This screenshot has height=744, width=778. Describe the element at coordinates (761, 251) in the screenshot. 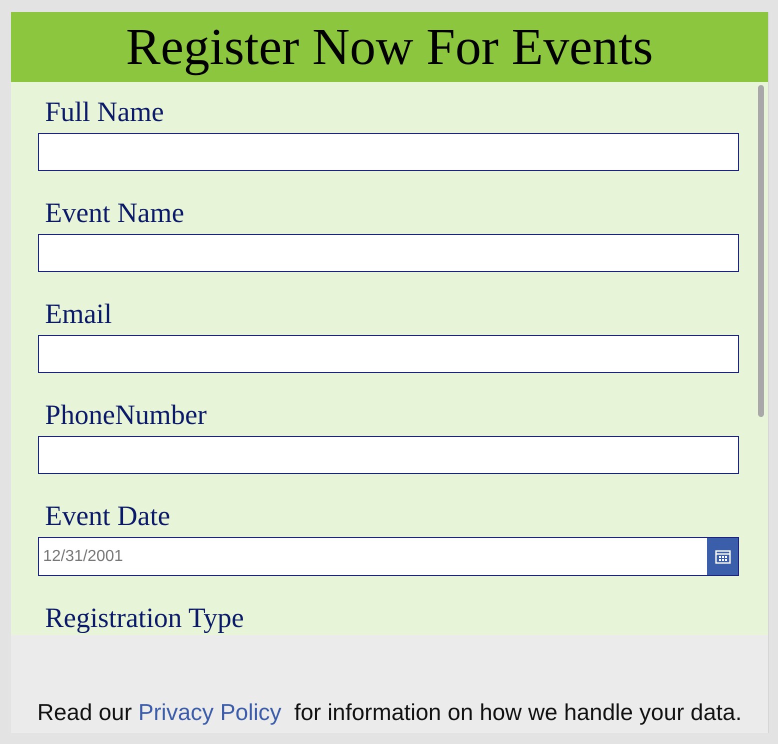

I see `scrollbar` at that location.